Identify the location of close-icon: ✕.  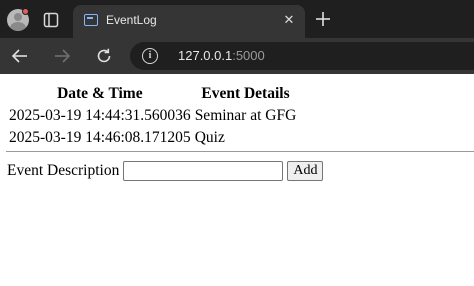
(289, 20).